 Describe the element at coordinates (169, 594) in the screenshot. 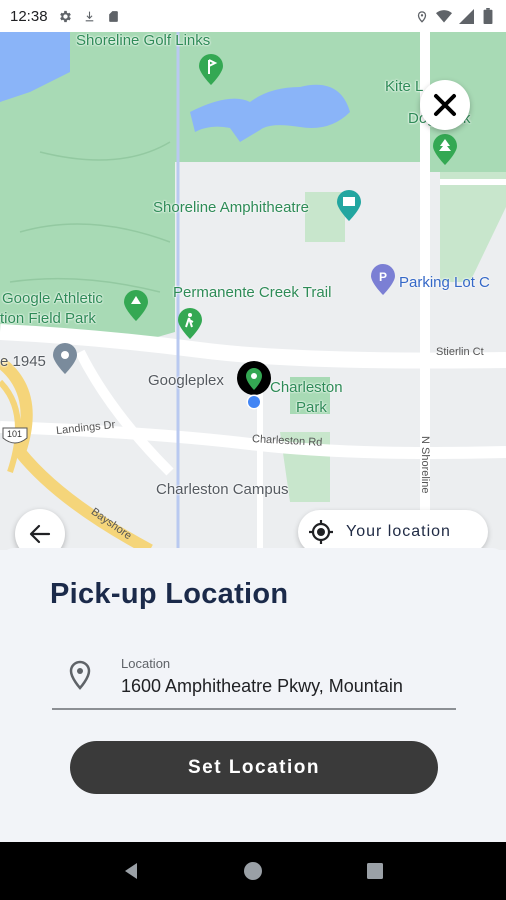

I see `sheet-title: Pick-up Location` at that location.